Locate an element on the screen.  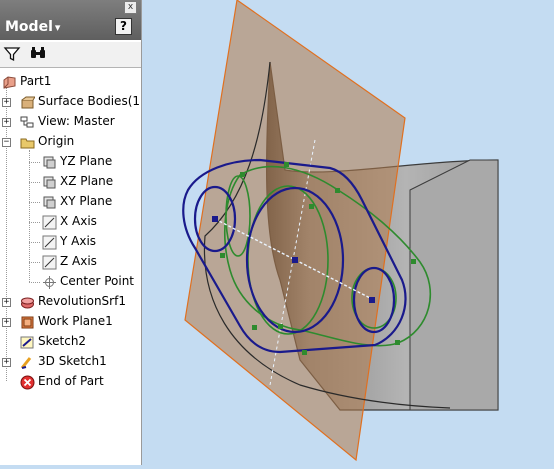
tree-item: + View: Master is located at coordinates (70, 122).